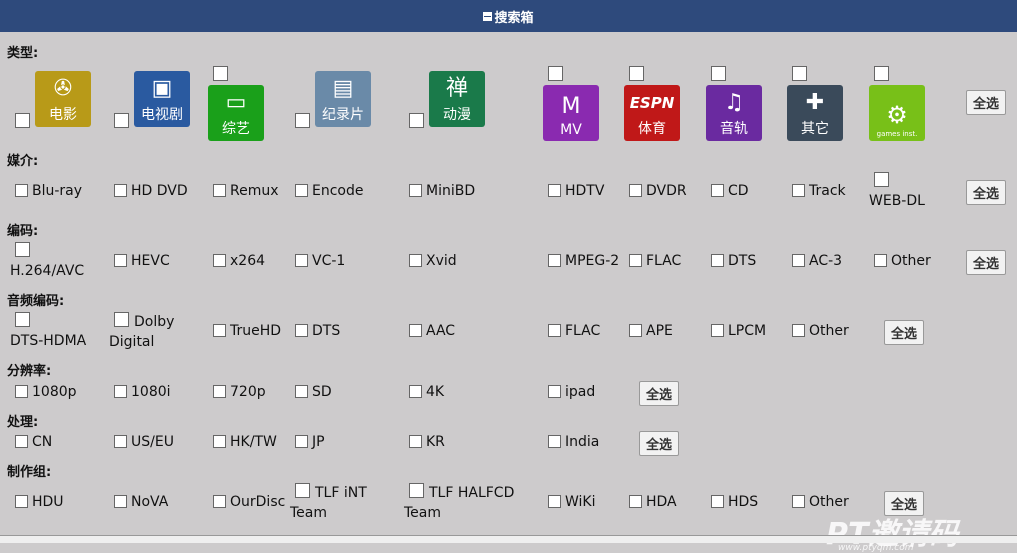 The image size is (1017, 553). What do you see at coordinates (986, 102) in the screenshot?
I see `select-all-type-button: 全选` at bounding box center [986, 102].